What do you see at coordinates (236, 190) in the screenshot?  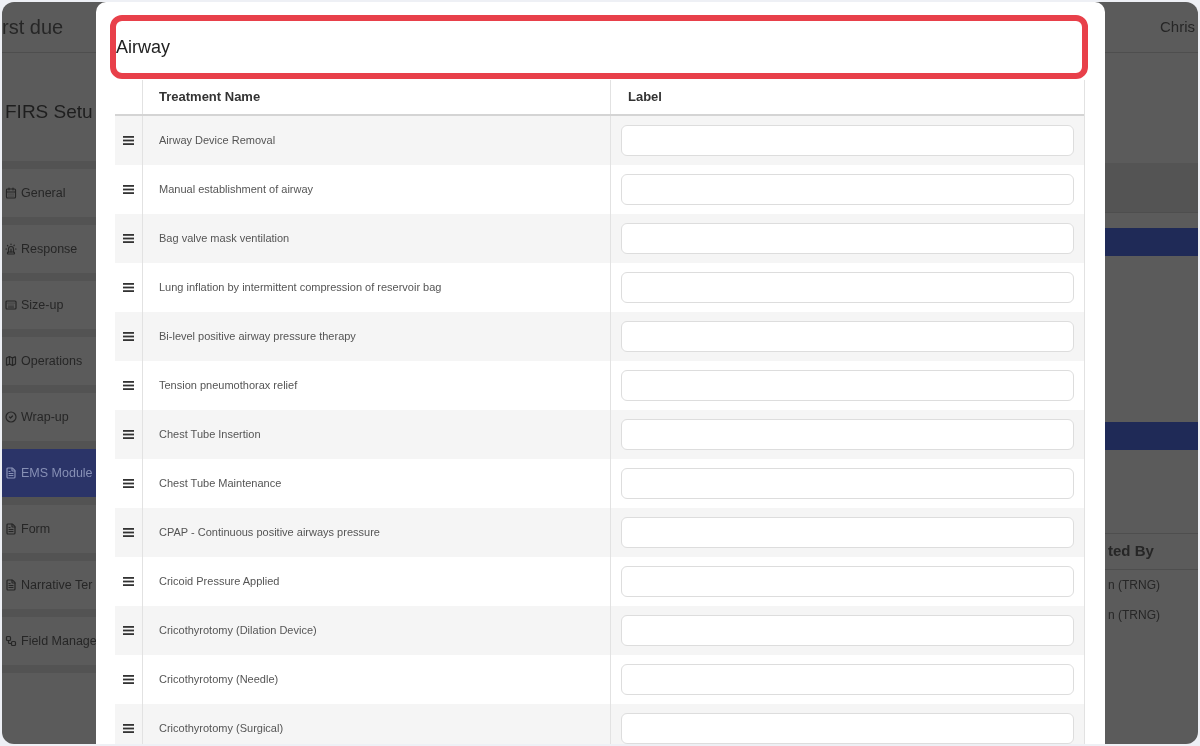 I see `treatment-name: Manual establishment of airway` at bounding box center [236, 190].